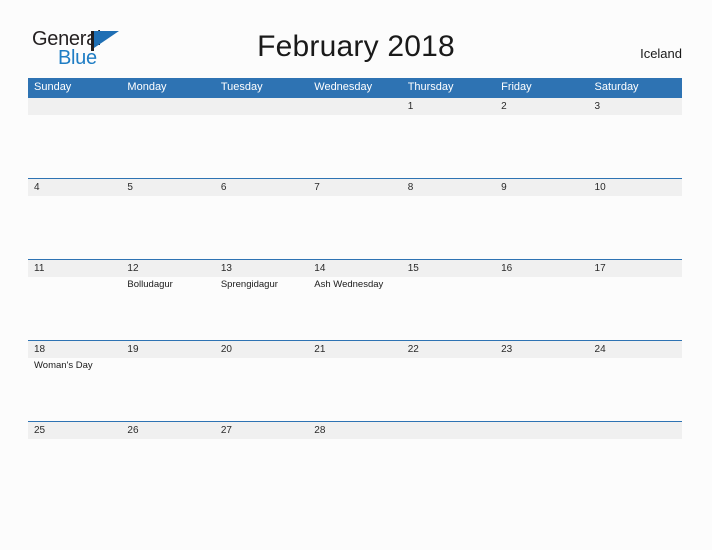 The image size is (712, 550). Describe the element at coordinates (541, 187) in the screenshot. I see `day-number: 9` at that location.